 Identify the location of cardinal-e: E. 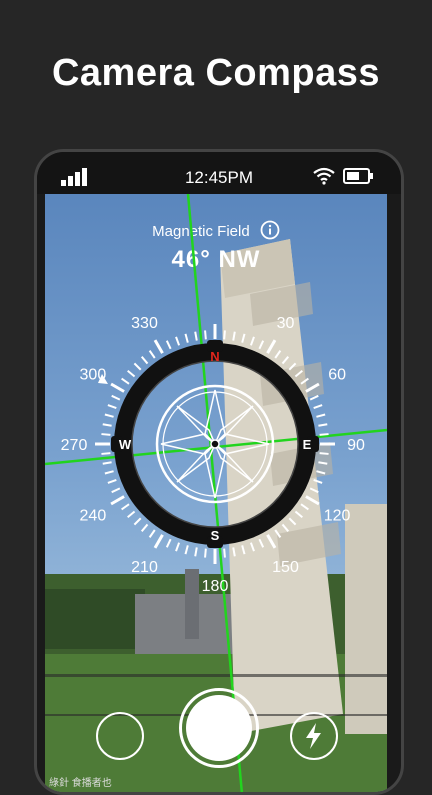
(307, 444).